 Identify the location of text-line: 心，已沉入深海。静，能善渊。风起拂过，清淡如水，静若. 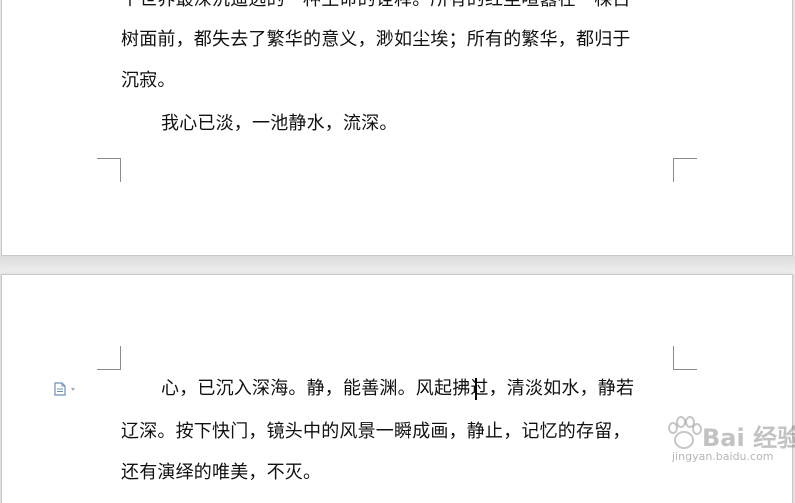
(397, 389).